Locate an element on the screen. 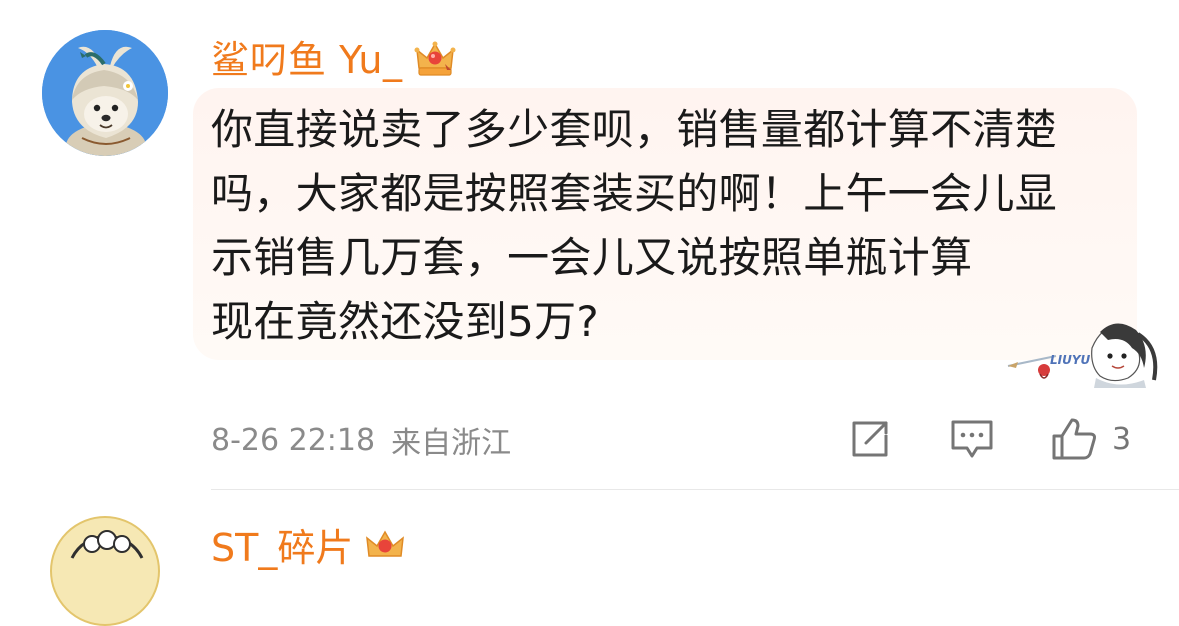 This screenshot has height=626, width=1179. reply-icon is located at coordinates (972, 439).